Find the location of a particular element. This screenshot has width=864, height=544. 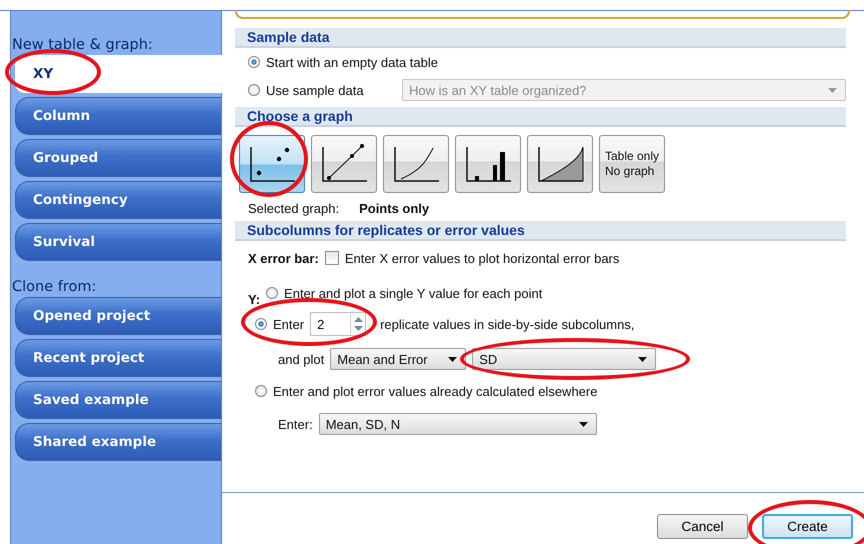

sidebar-tab: Column is located at coordinates (118, 116).